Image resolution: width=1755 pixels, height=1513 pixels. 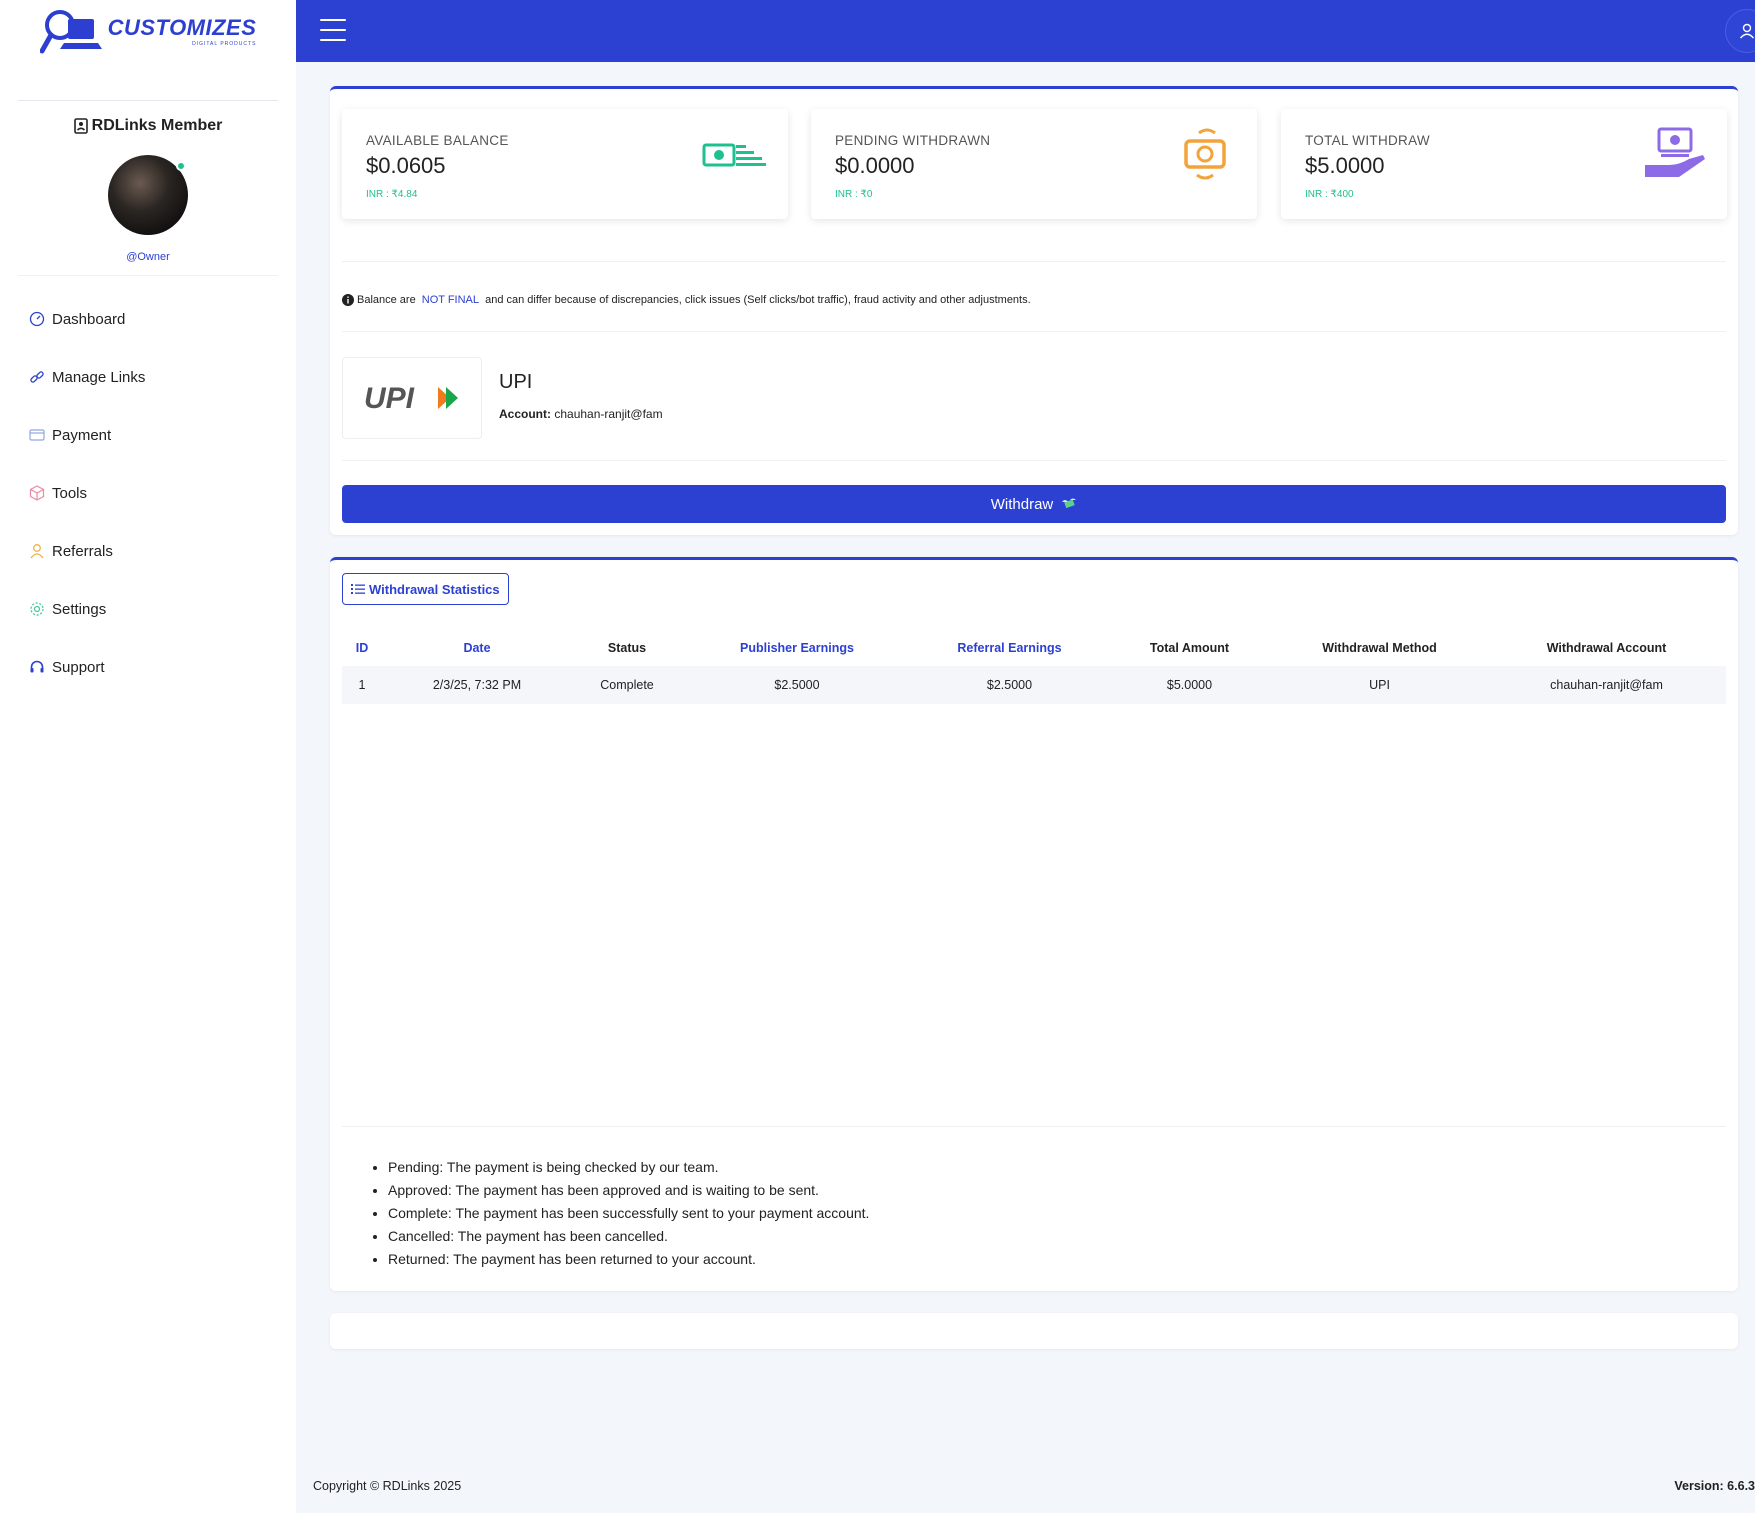 I want to click on brand-tagline: DIGITAL PRODUCTS, so click(x=224, y=44).